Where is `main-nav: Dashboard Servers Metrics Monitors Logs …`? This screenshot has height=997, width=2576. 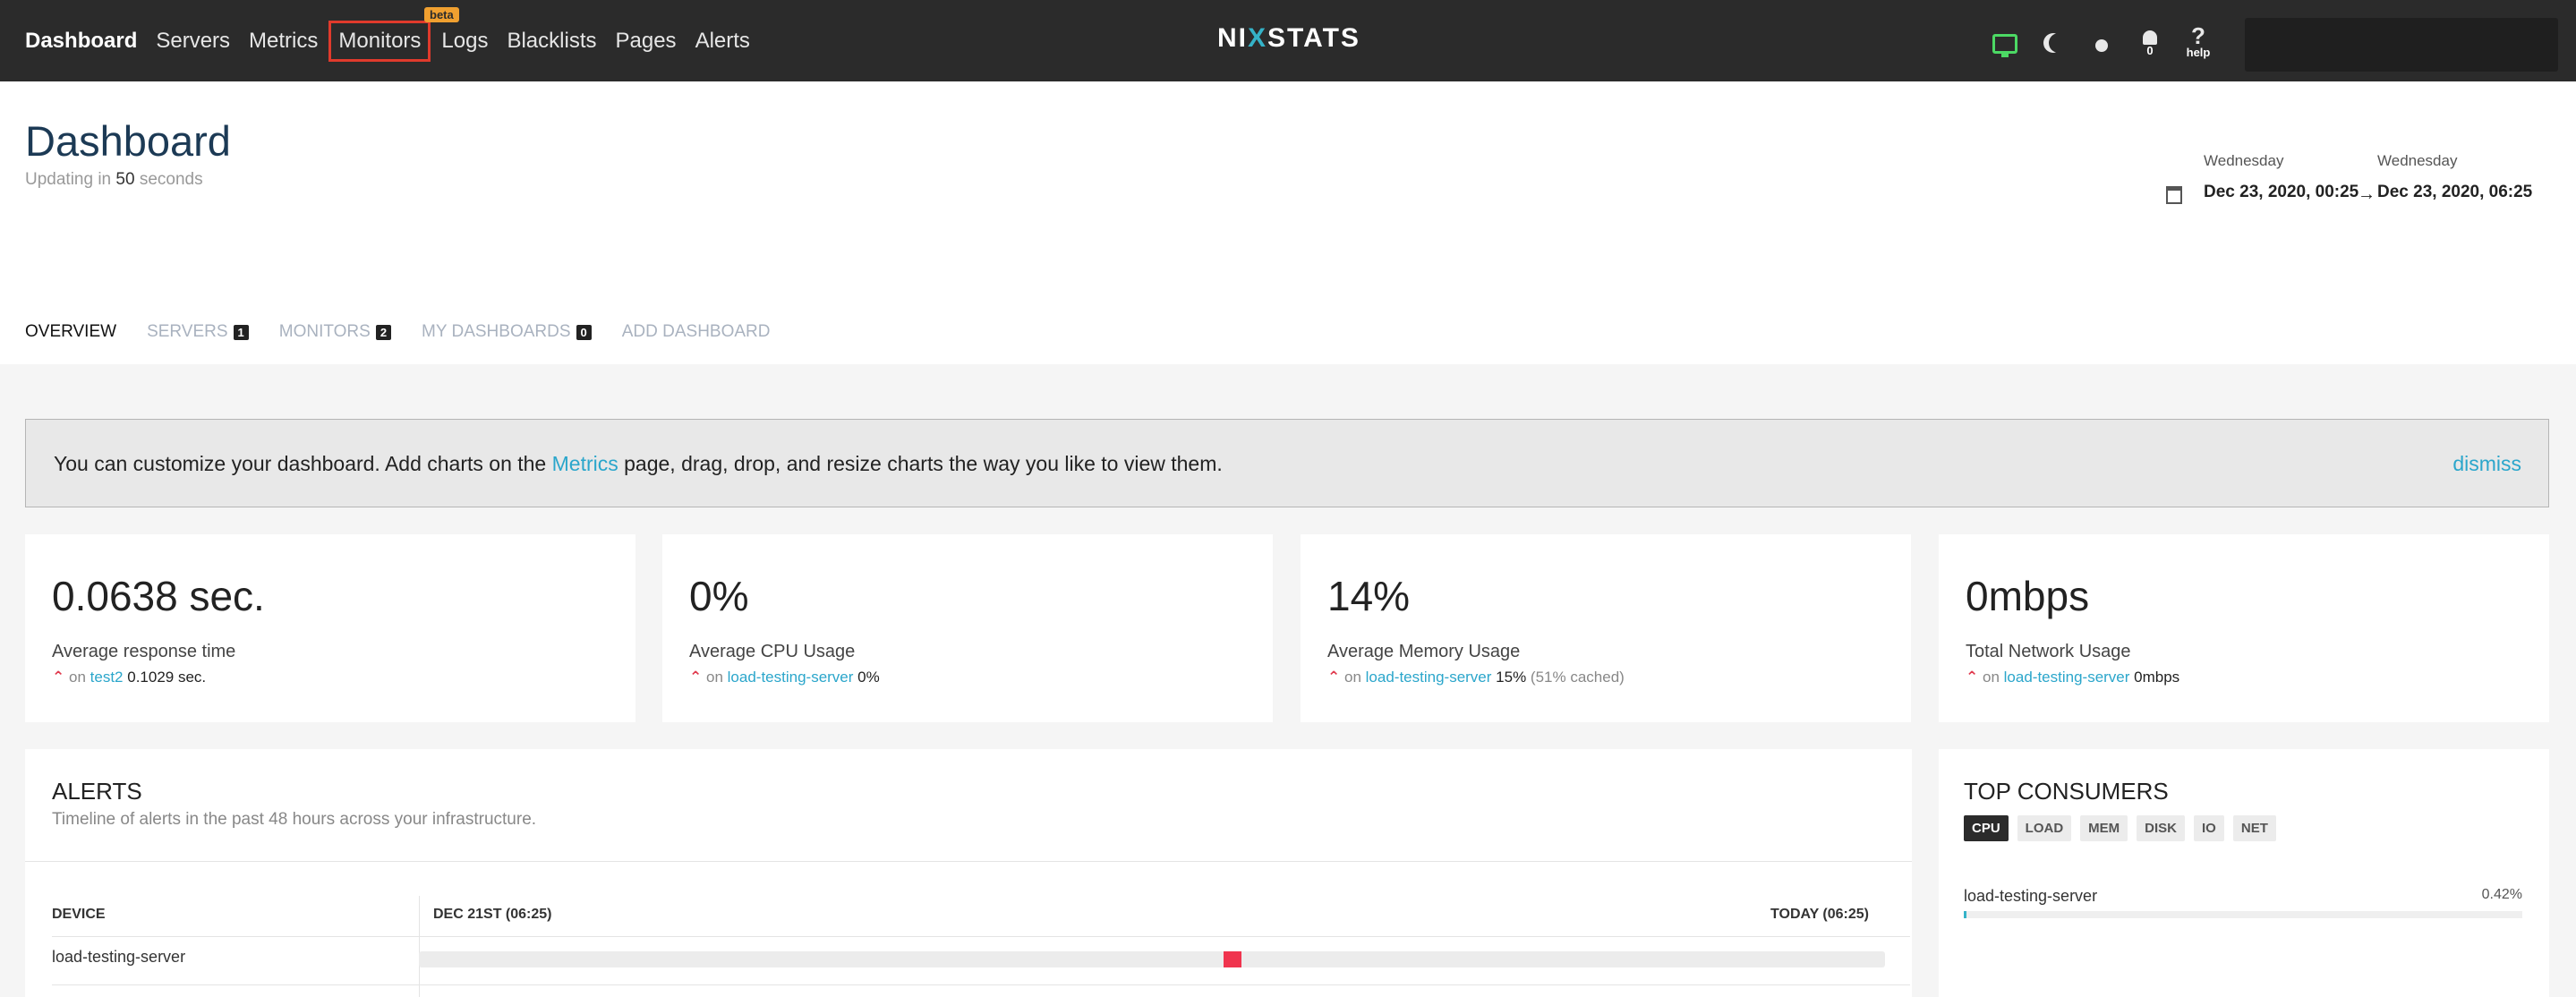 main-nav: Dashboard Servers Metrics Monitors Logs … is located at coordinates (397, 40).